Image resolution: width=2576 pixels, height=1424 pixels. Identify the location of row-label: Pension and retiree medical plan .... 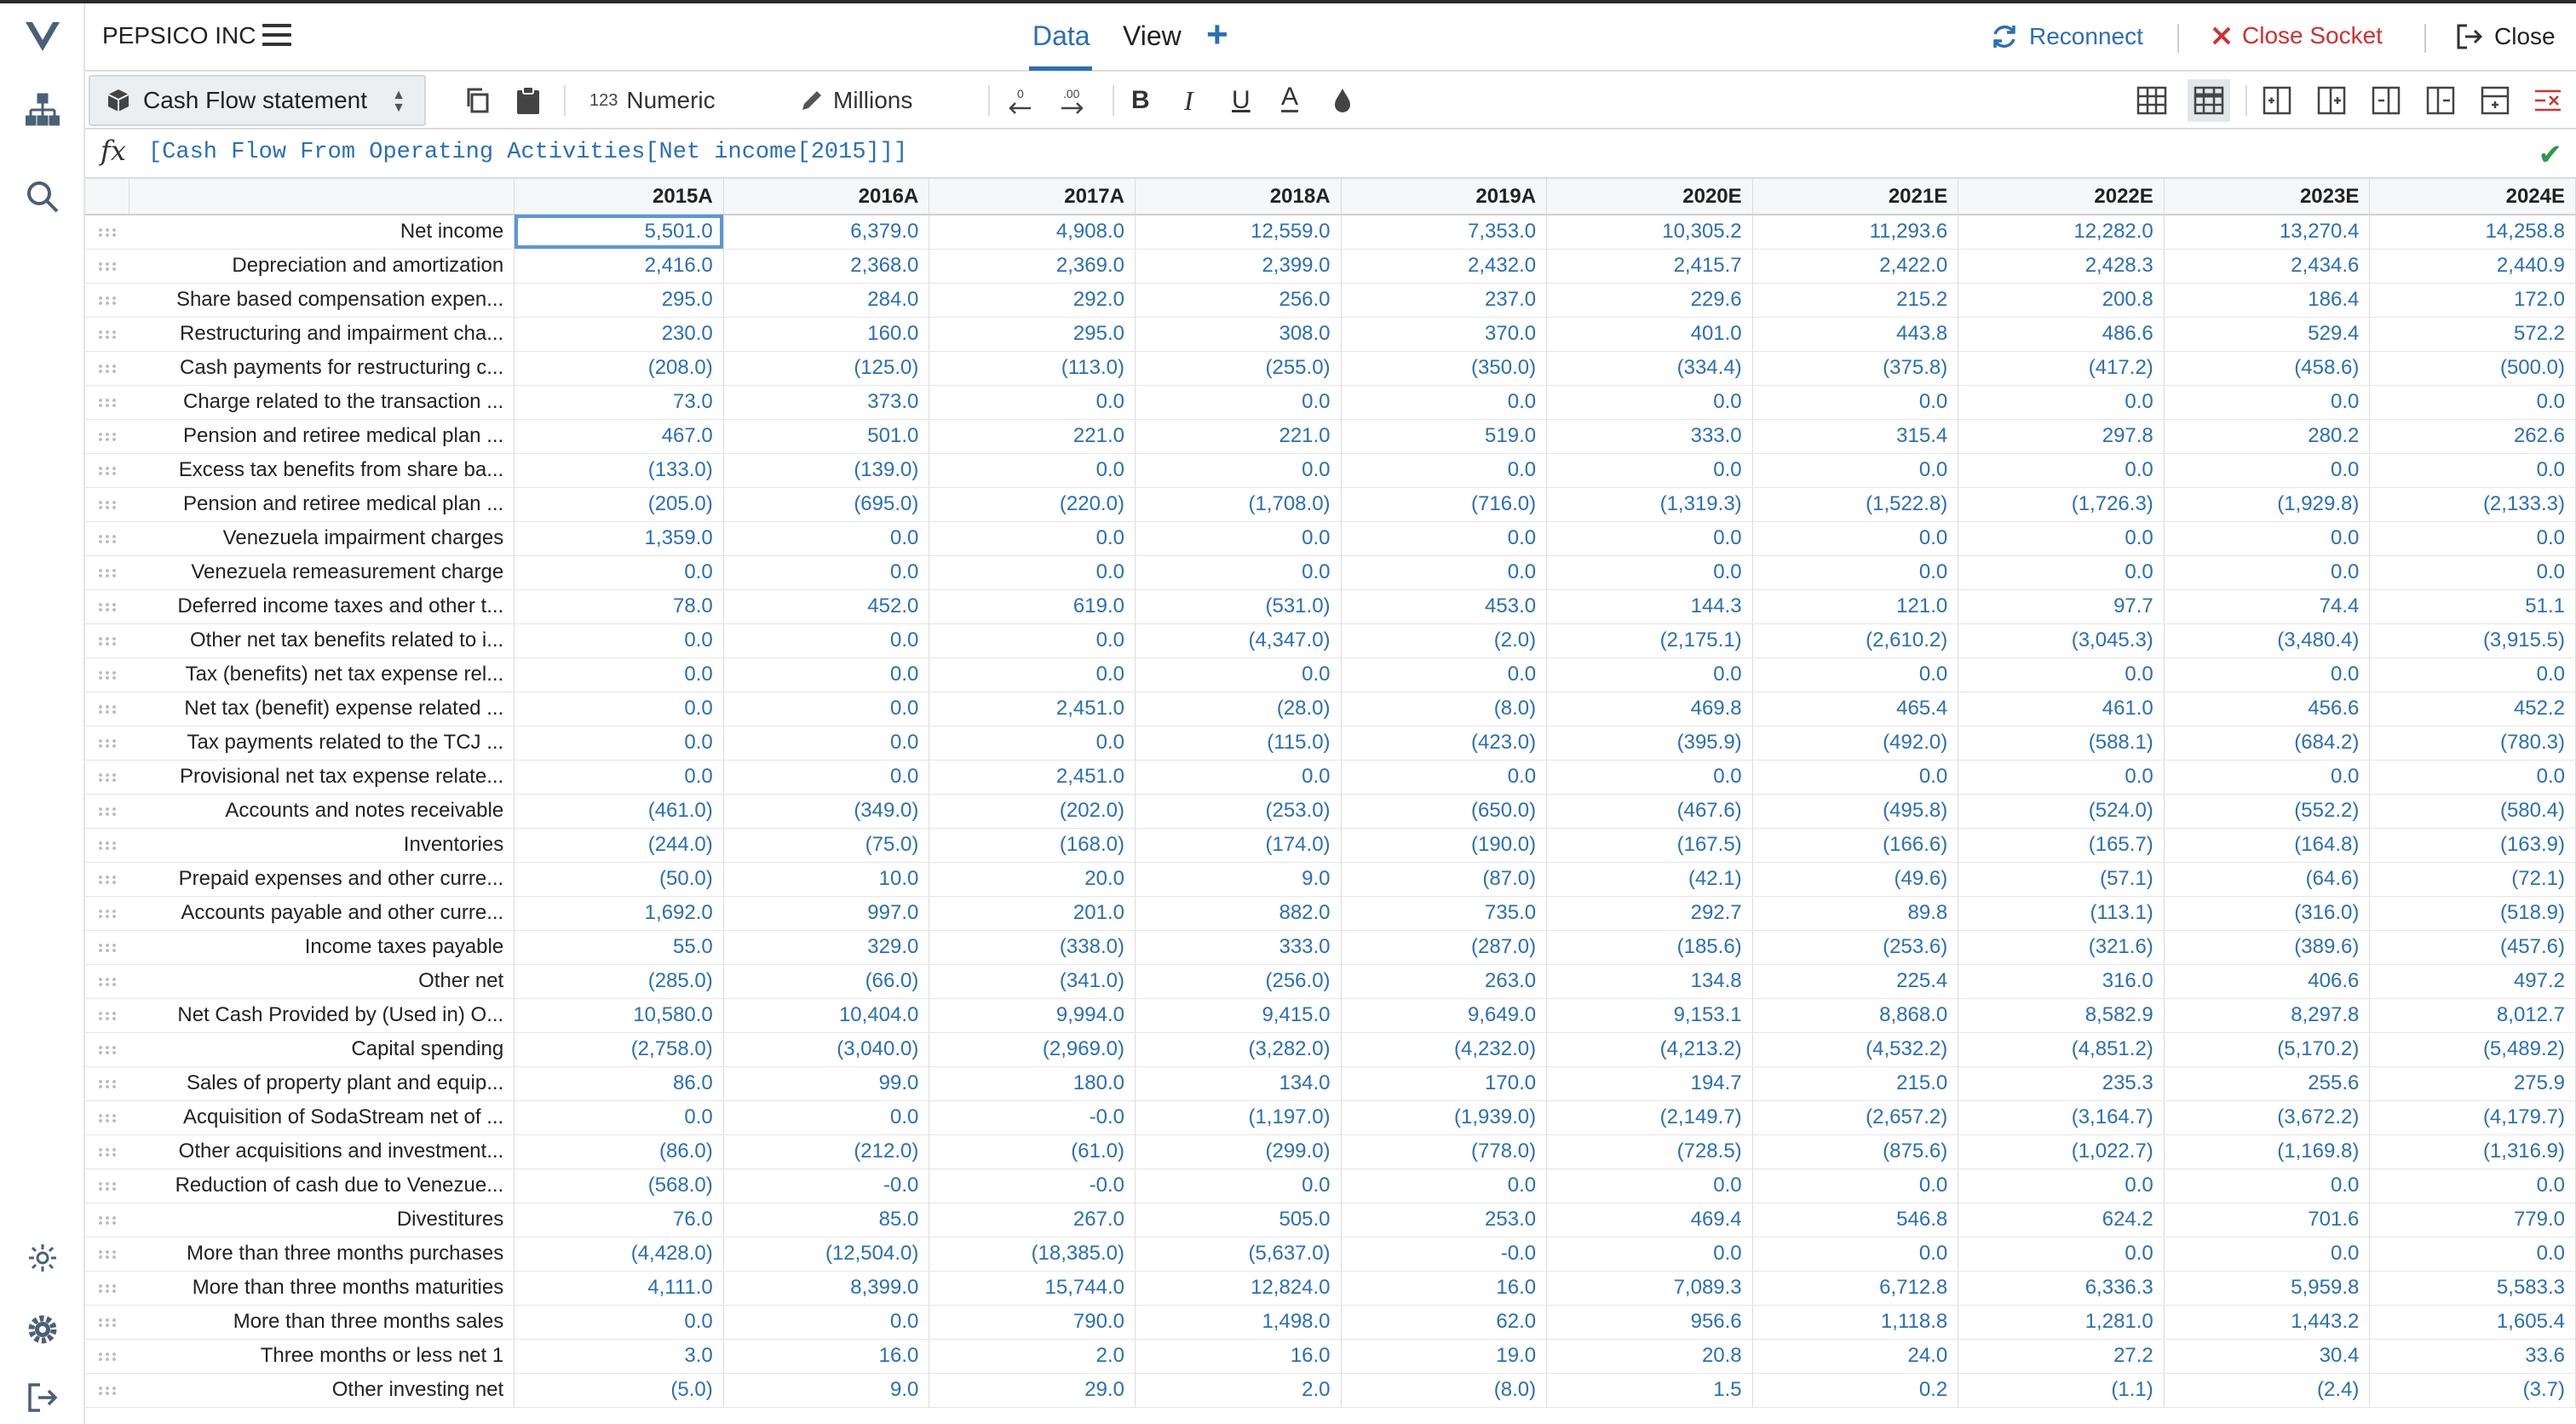
(322, 504).